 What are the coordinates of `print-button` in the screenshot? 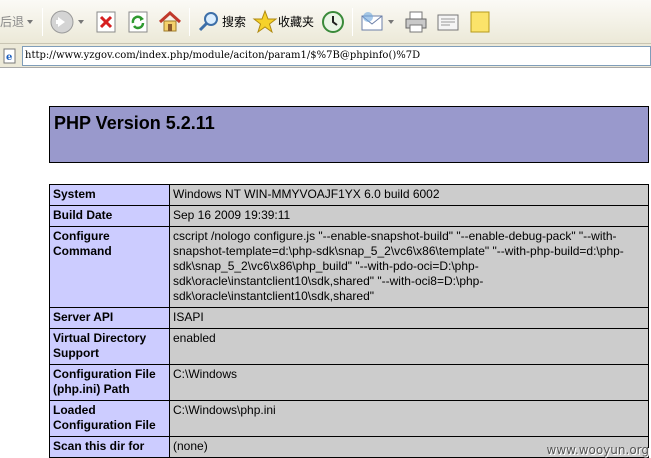 It's located at (416, 22).